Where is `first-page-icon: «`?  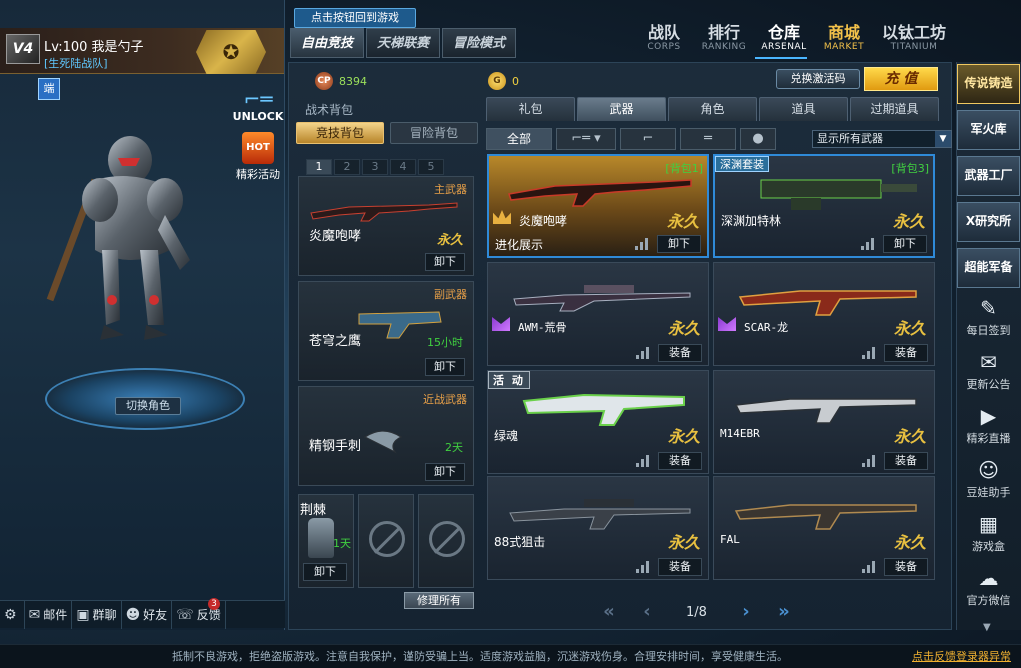
first-page-icon: « is located at coordinates (609, 612).